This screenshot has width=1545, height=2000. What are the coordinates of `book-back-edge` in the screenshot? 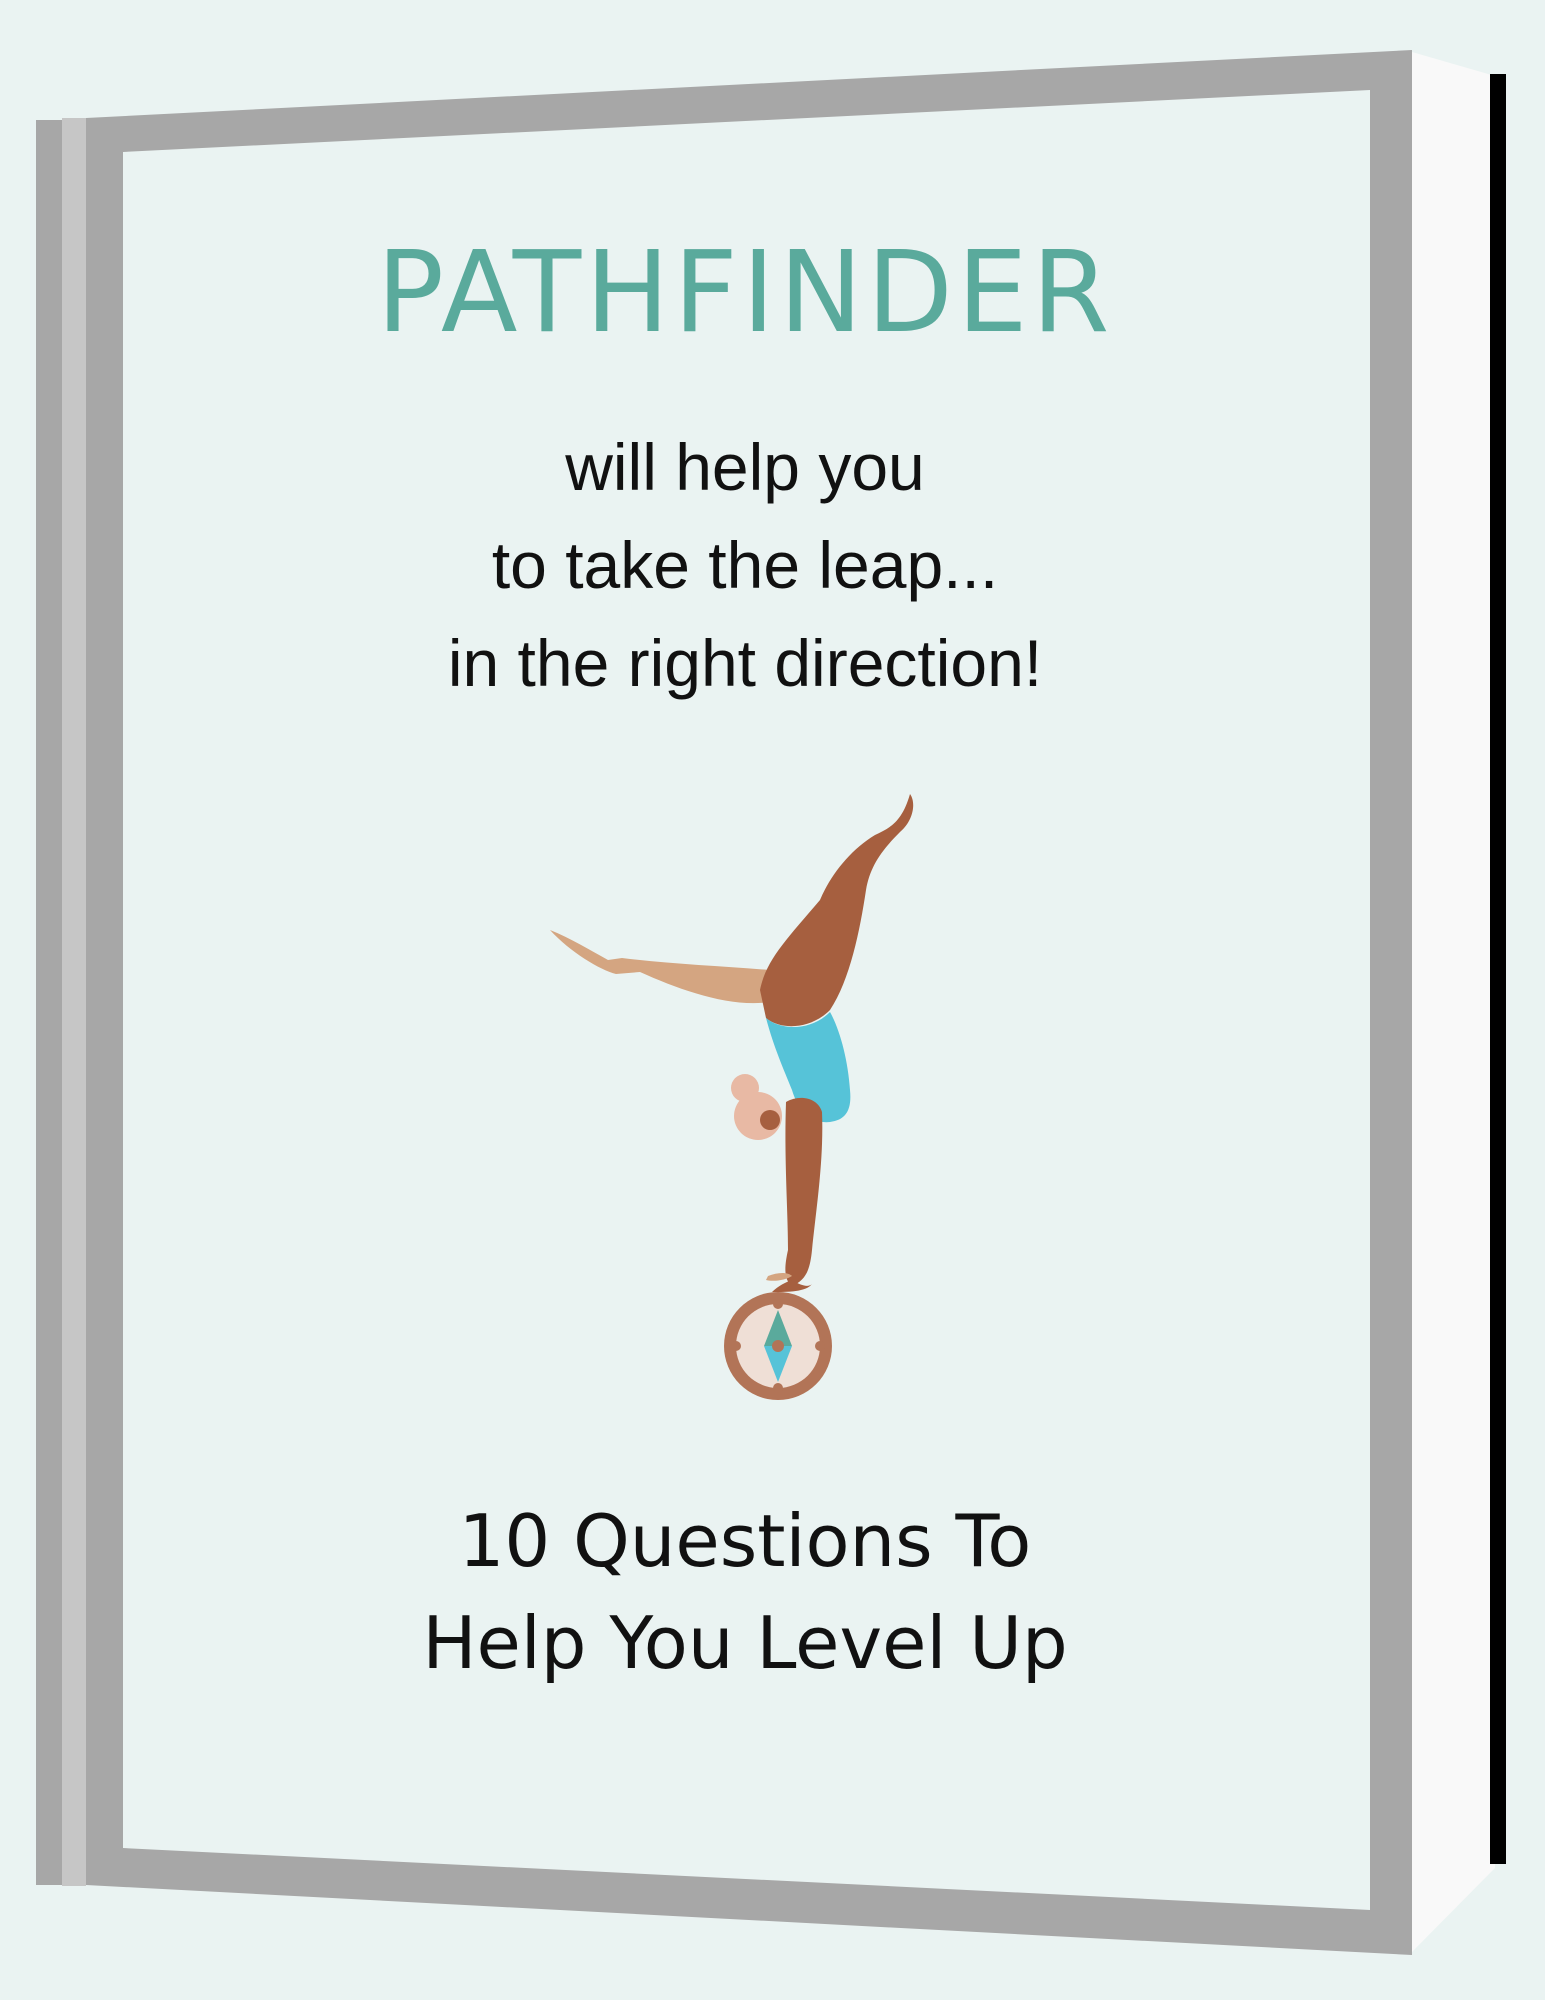 It's located at (1498, 969).